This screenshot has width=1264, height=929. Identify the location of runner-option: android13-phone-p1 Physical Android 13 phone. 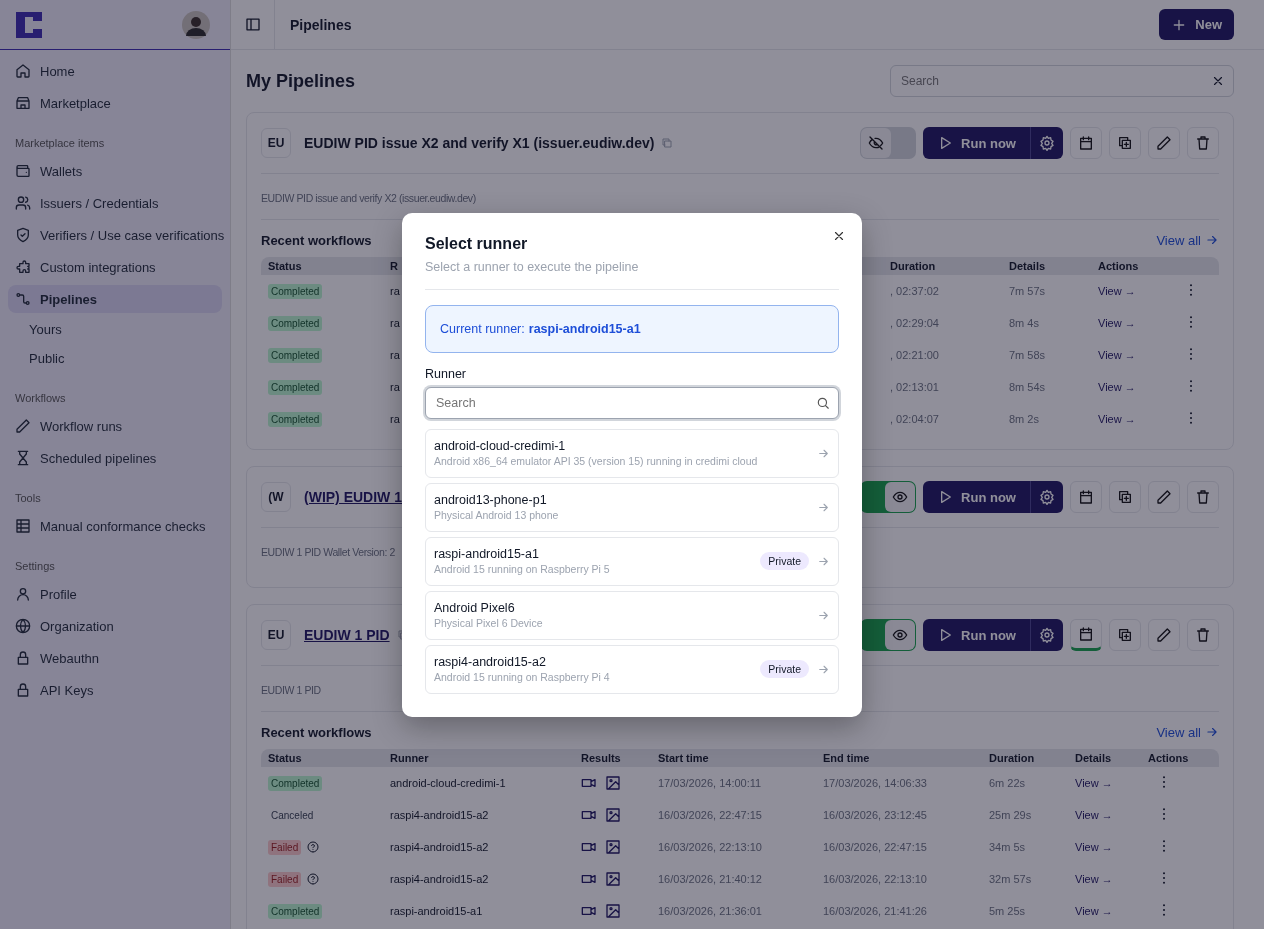
(632, 507).